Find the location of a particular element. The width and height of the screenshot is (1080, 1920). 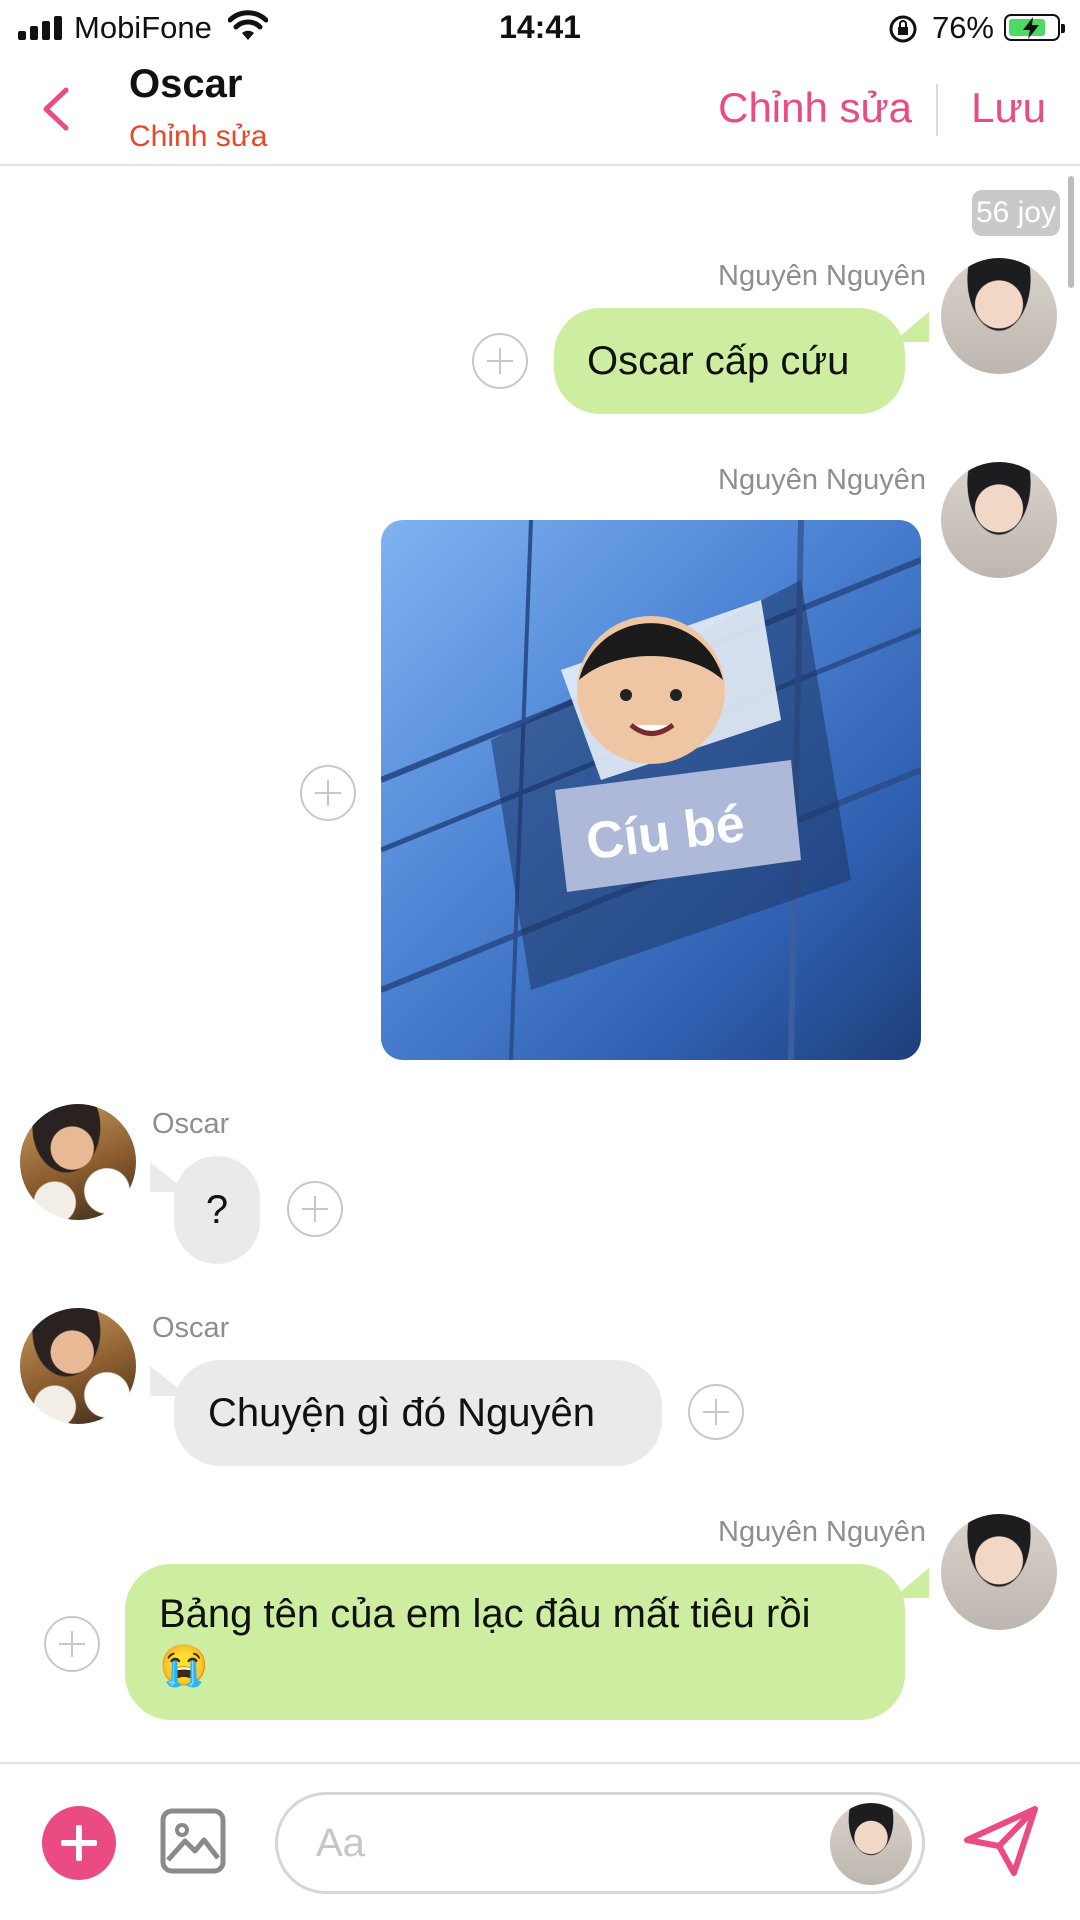

back-chevron-icon is located at coordinates (56, 109).